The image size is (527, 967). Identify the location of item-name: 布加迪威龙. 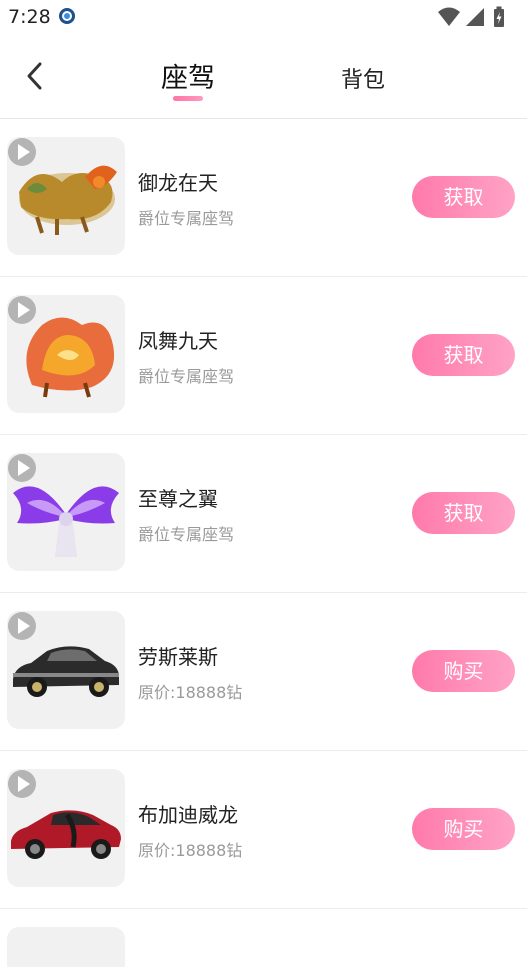
(188, 815).